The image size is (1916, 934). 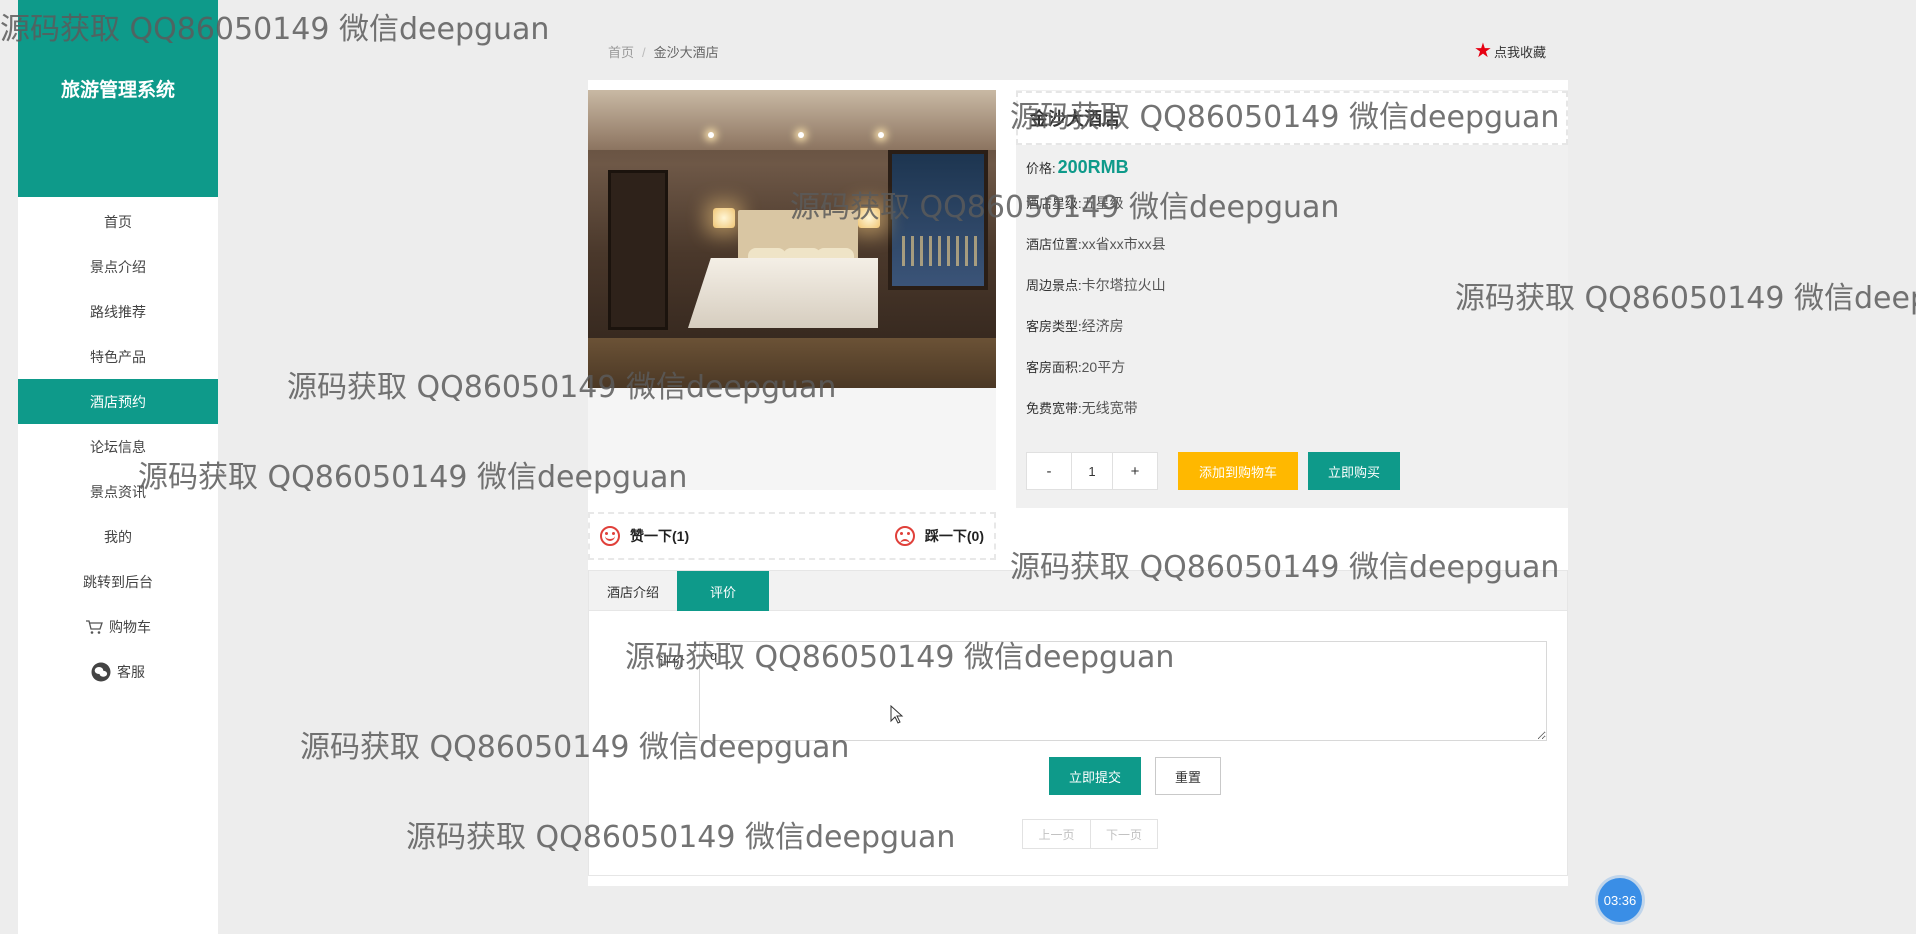 I want to click on hotel-name: 金沙大酒店, so click(x=1075, y=119).